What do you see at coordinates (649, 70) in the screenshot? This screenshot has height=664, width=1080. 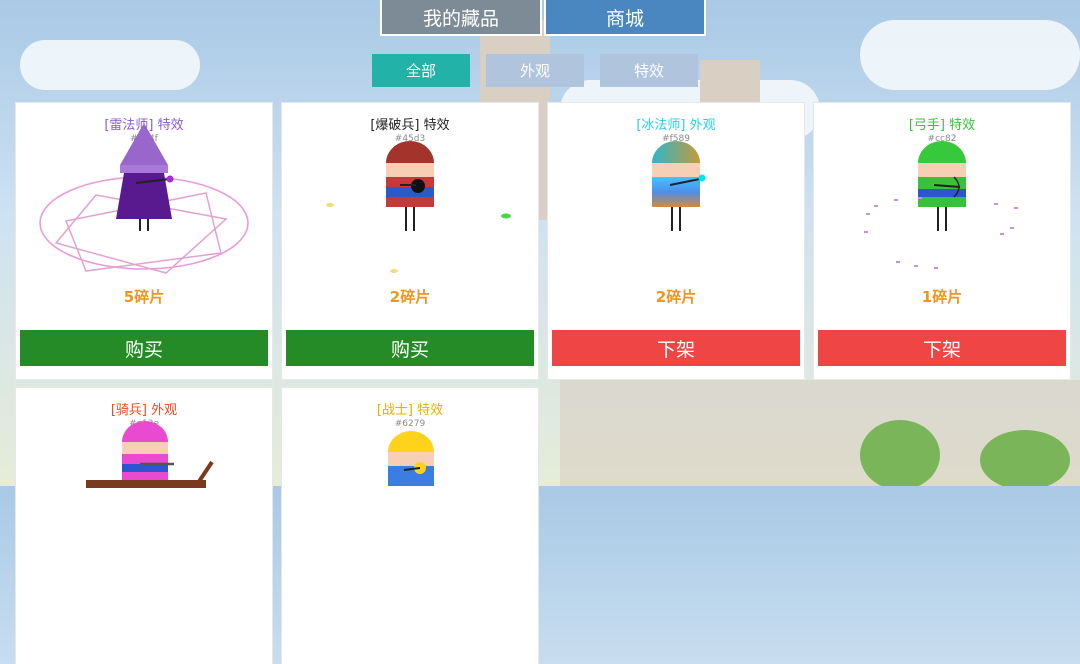 I see `filter-effect: 特效` at bounding box center [649, 70].